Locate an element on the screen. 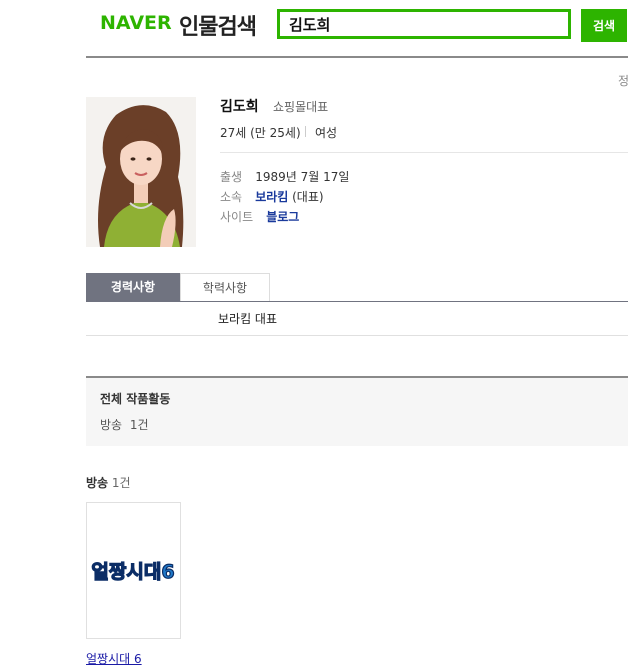 This screenshot has height=670, width=628. broadcast-heading: 방송 1건 is located at coordinates (108, 482).